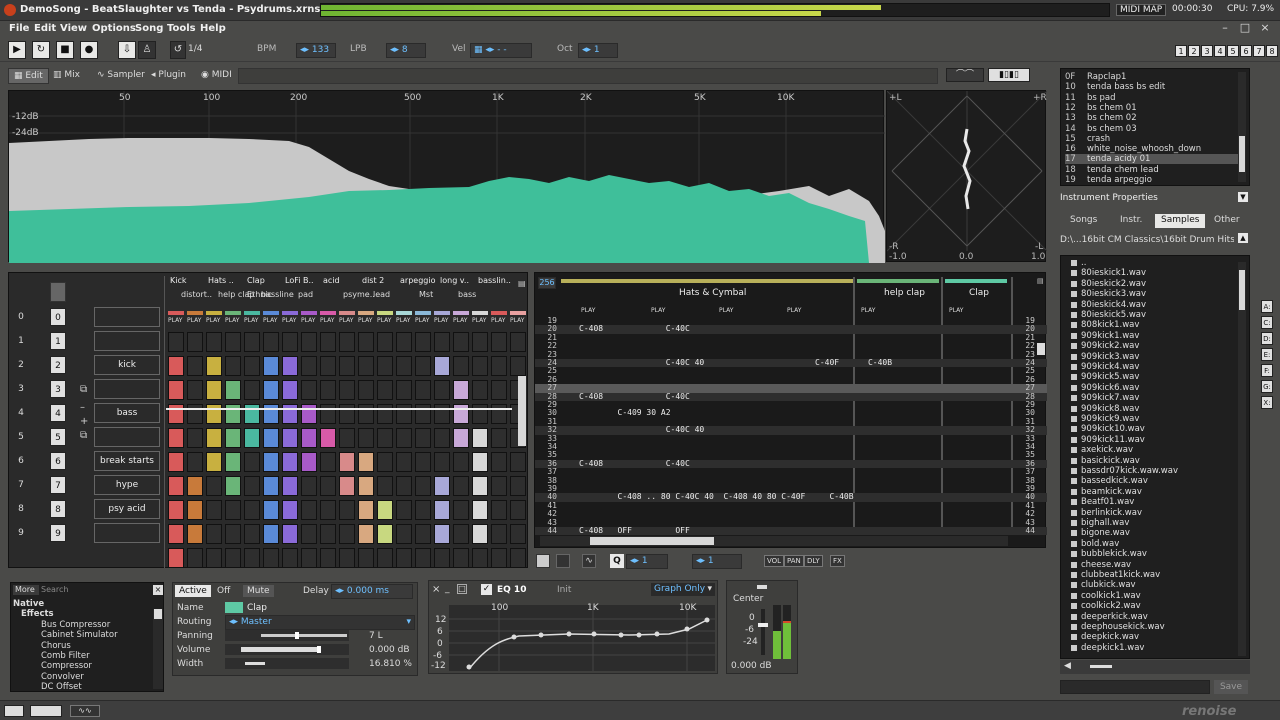 Image resolution: width=1280 pixels, height=720 pixels. What do you see at coordinates (837, 561) in the screenshot?
I see `fx-column-toggle: FX` at bounding box center [837, 561].